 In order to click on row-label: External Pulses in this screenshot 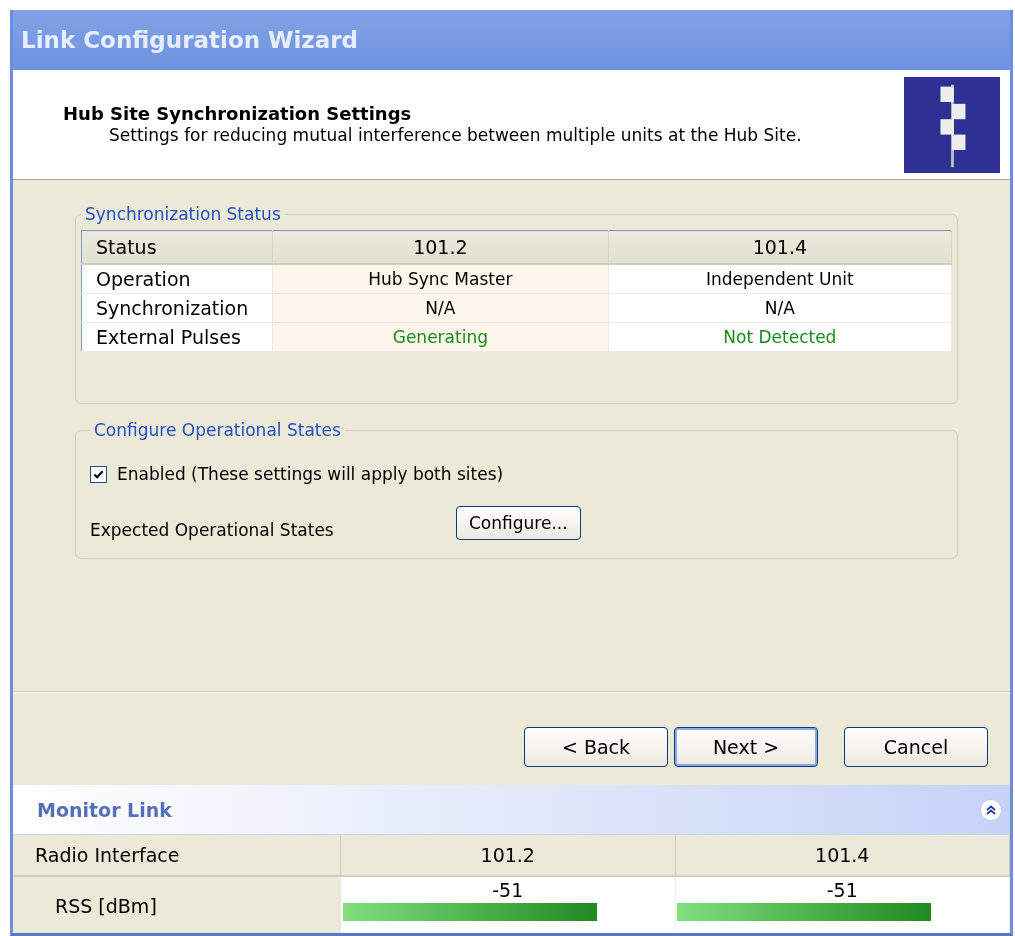, I will do `click(177, 337)`.